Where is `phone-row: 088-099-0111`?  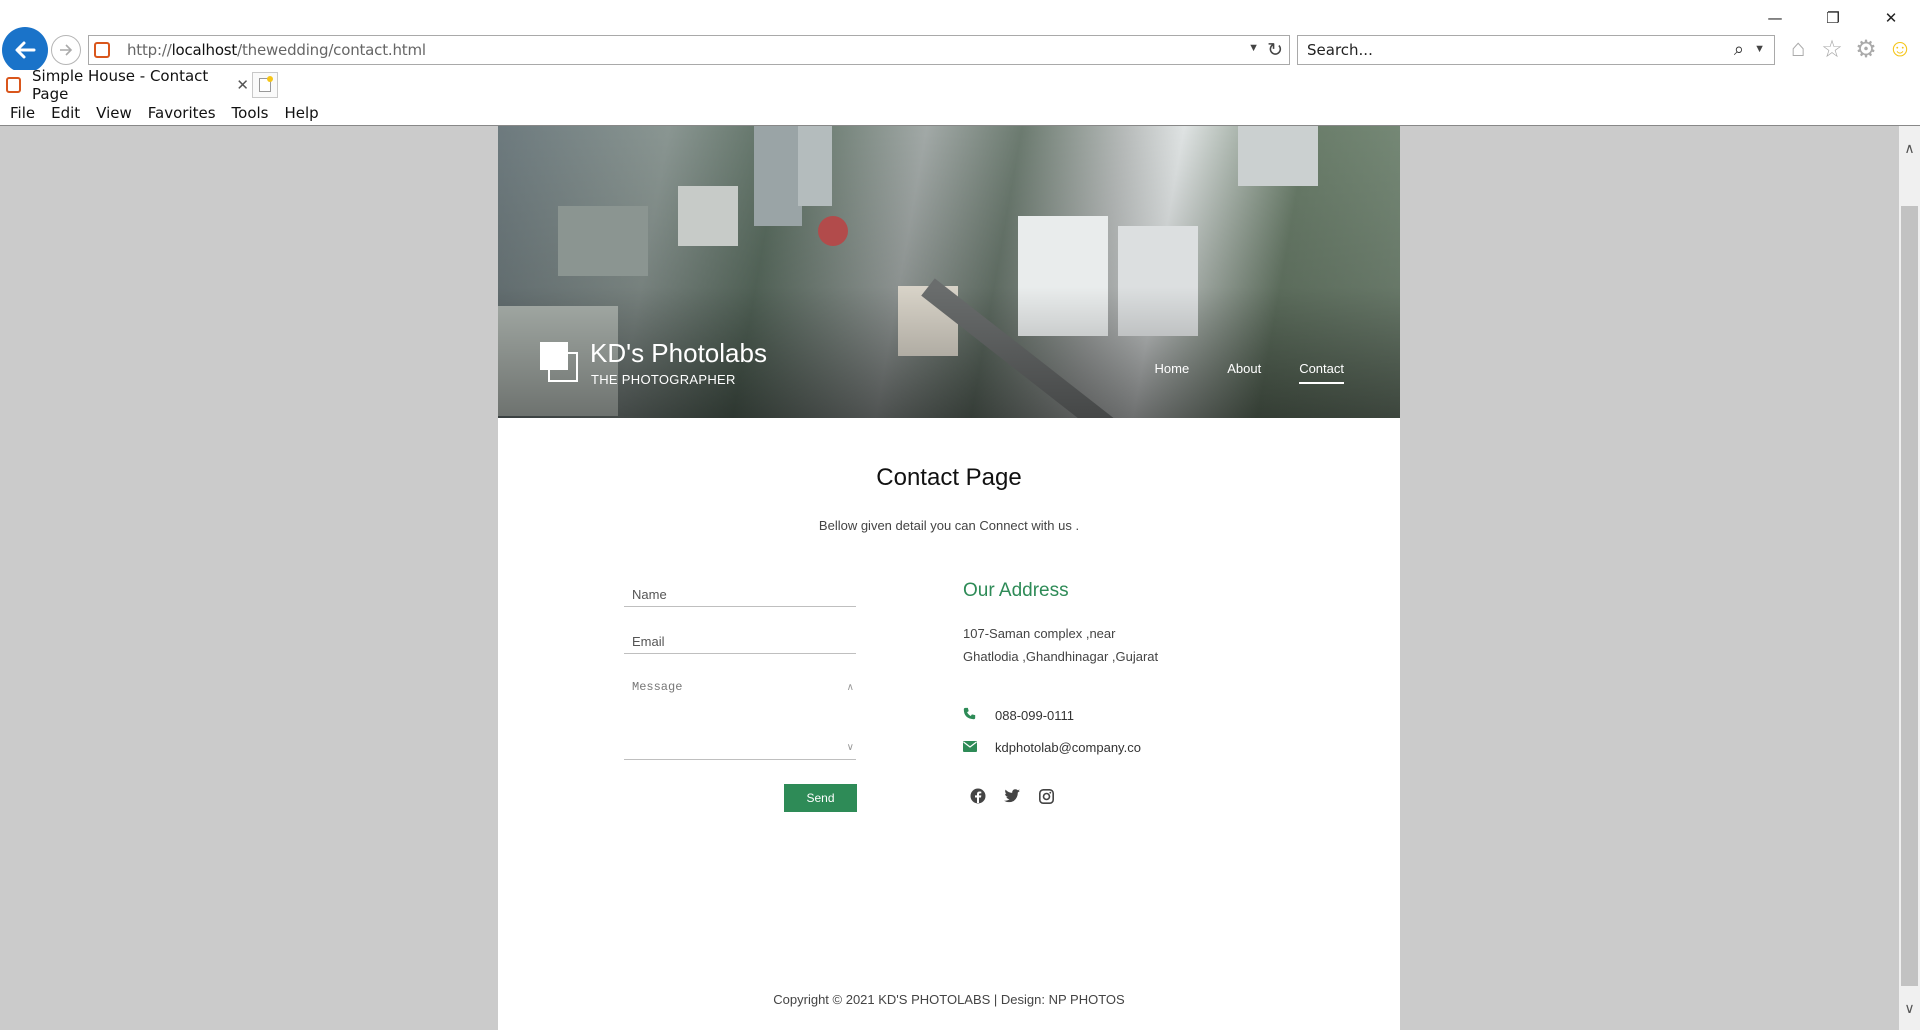 phone-row: 088-099-0111 is located at coordinates (1018, 715).